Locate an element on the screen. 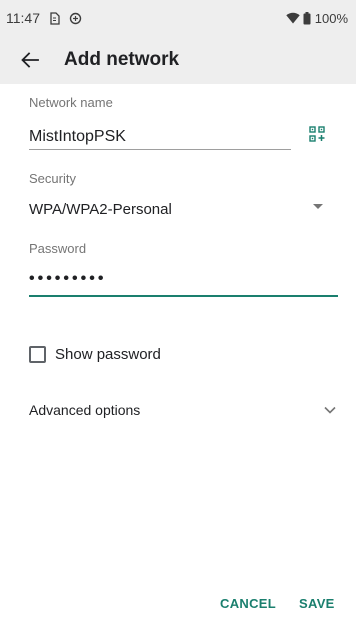  advanced-options-row: Advanced options is located at coordinates (178, 410).